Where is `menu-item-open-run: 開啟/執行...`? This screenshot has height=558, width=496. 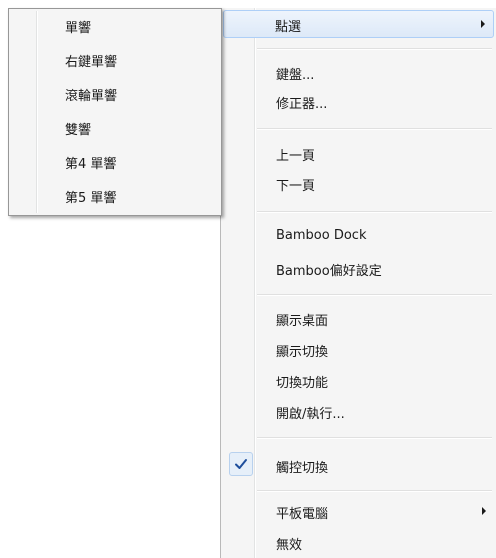 menu-item-open-run: 開啟/執行... is located at coordinates (360, 411).